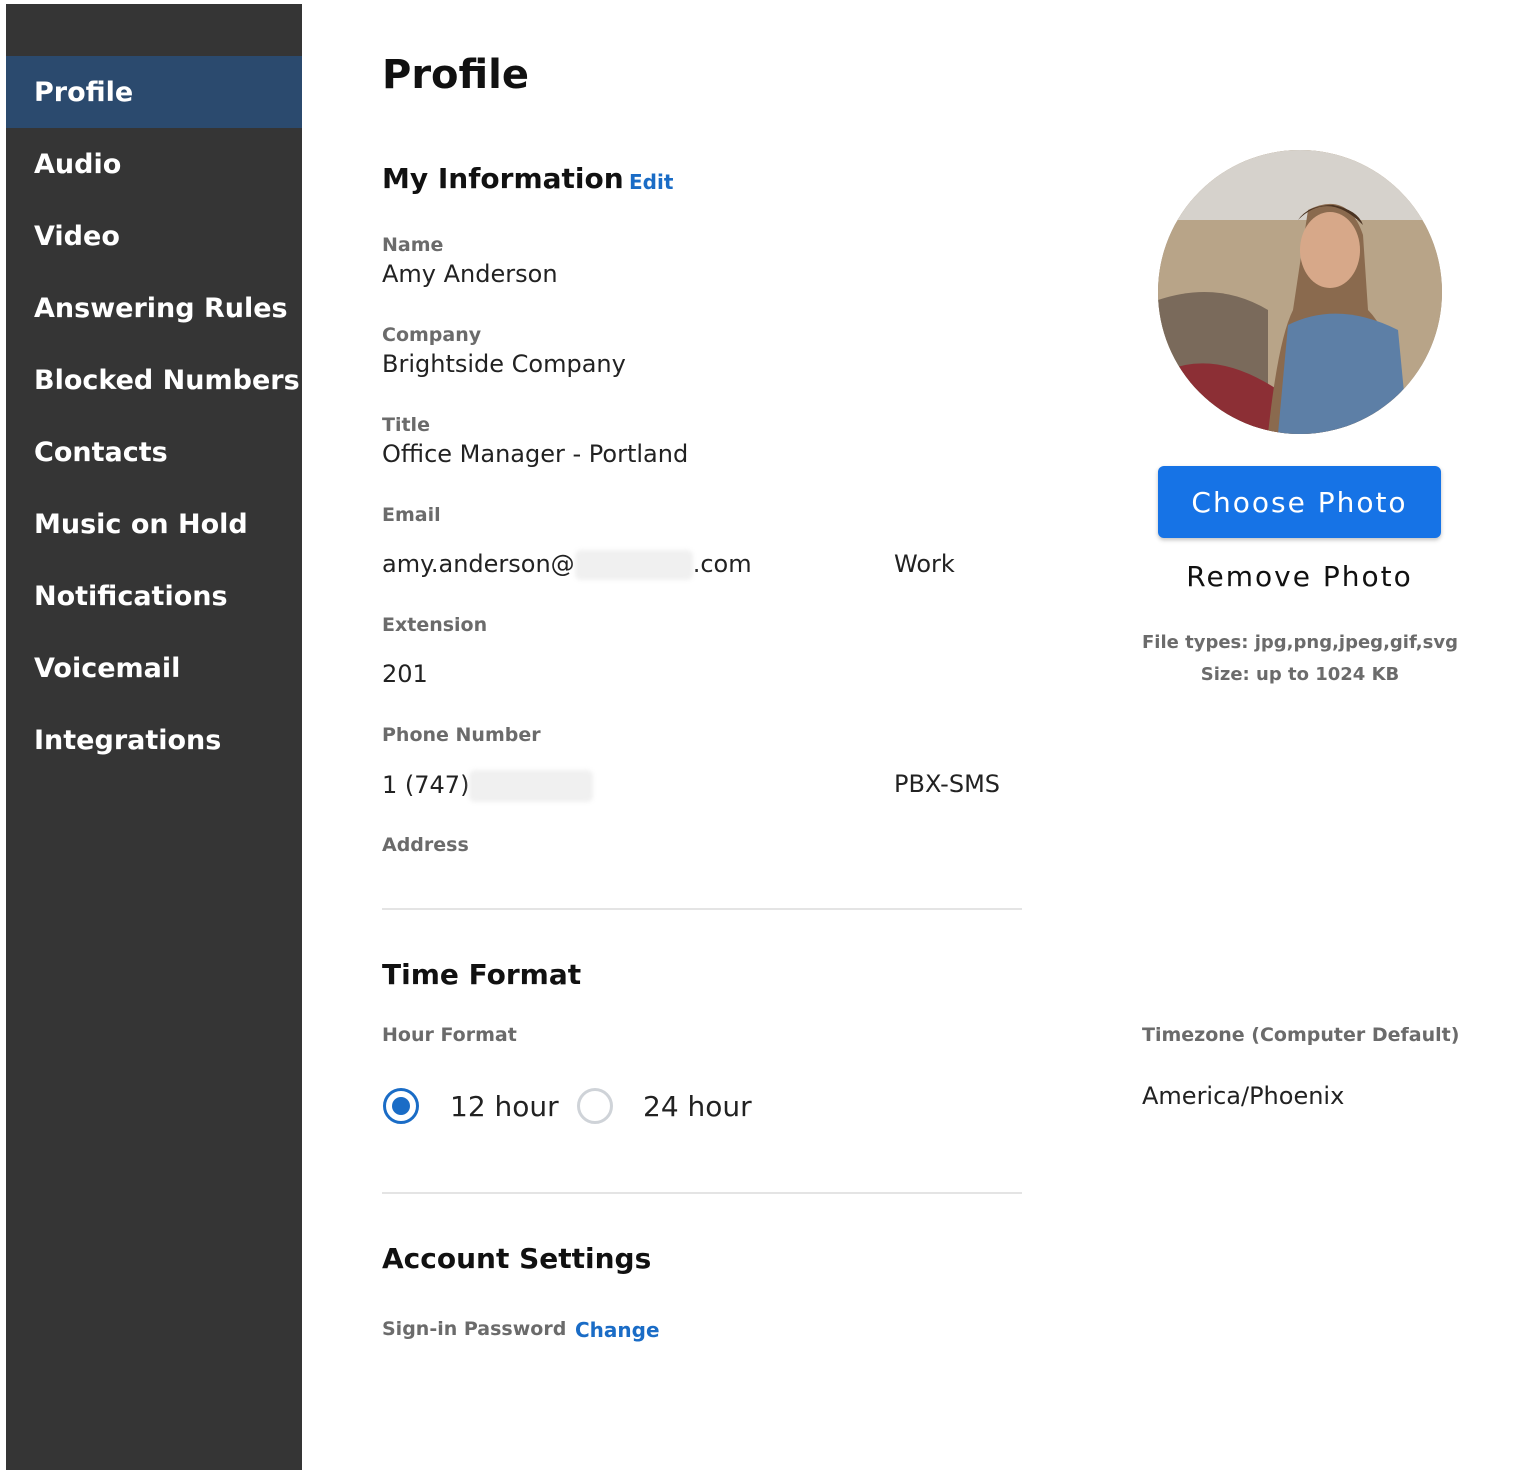 The width and height of the screenshot is (1518, 1476). What do you see at coordinates (154, 236) in the screenshot?
I see `sidebar-item-video: Video` at bounding box center [154, 236].